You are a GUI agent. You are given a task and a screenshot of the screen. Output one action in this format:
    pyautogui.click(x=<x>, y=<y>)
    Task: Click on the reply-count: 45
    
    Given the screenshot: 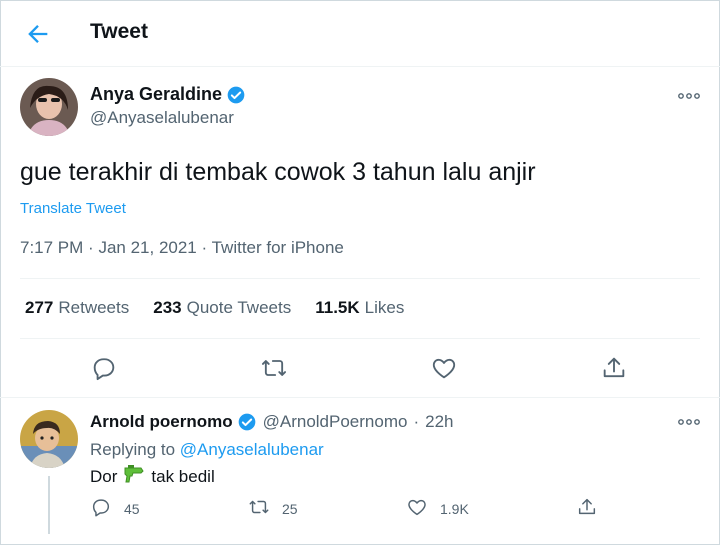 What is the action you would take?
    pyautogui.click(x=132, y=508)
    